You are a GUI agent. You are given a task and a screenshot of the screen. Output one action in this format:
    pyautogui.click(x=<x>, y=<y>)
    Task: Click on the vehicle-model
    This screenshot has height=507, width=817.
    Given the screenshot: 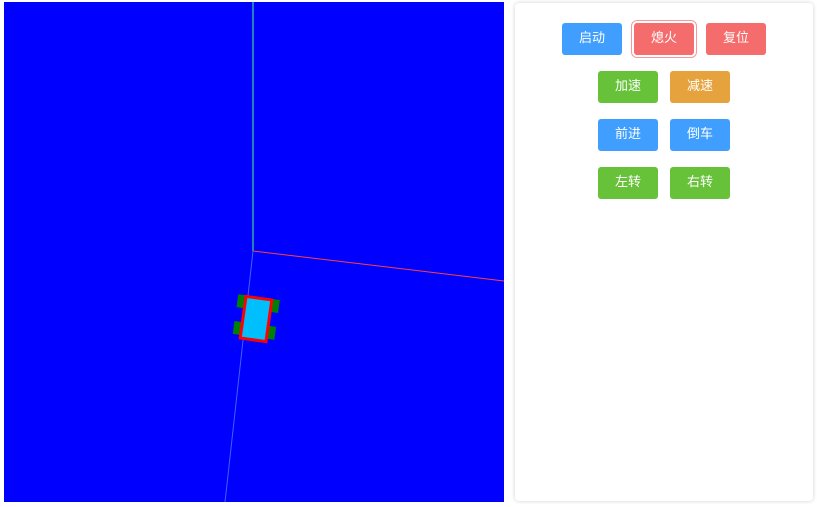 What is the action you would take?
    pyautogui.click(x=256, y=319)
    